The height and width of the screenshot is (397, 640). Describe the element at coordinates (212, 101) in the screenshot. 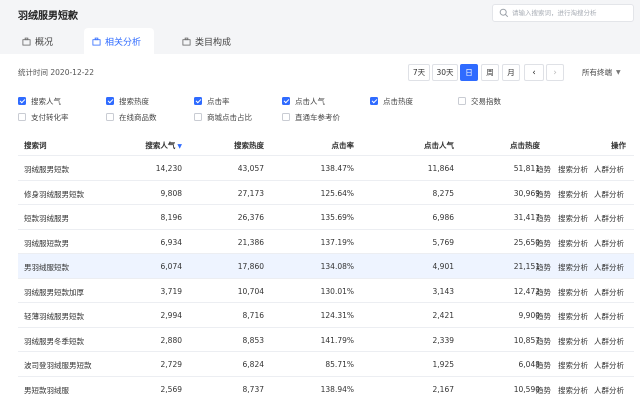

I see `metric-ctr: 点击率` at that location.